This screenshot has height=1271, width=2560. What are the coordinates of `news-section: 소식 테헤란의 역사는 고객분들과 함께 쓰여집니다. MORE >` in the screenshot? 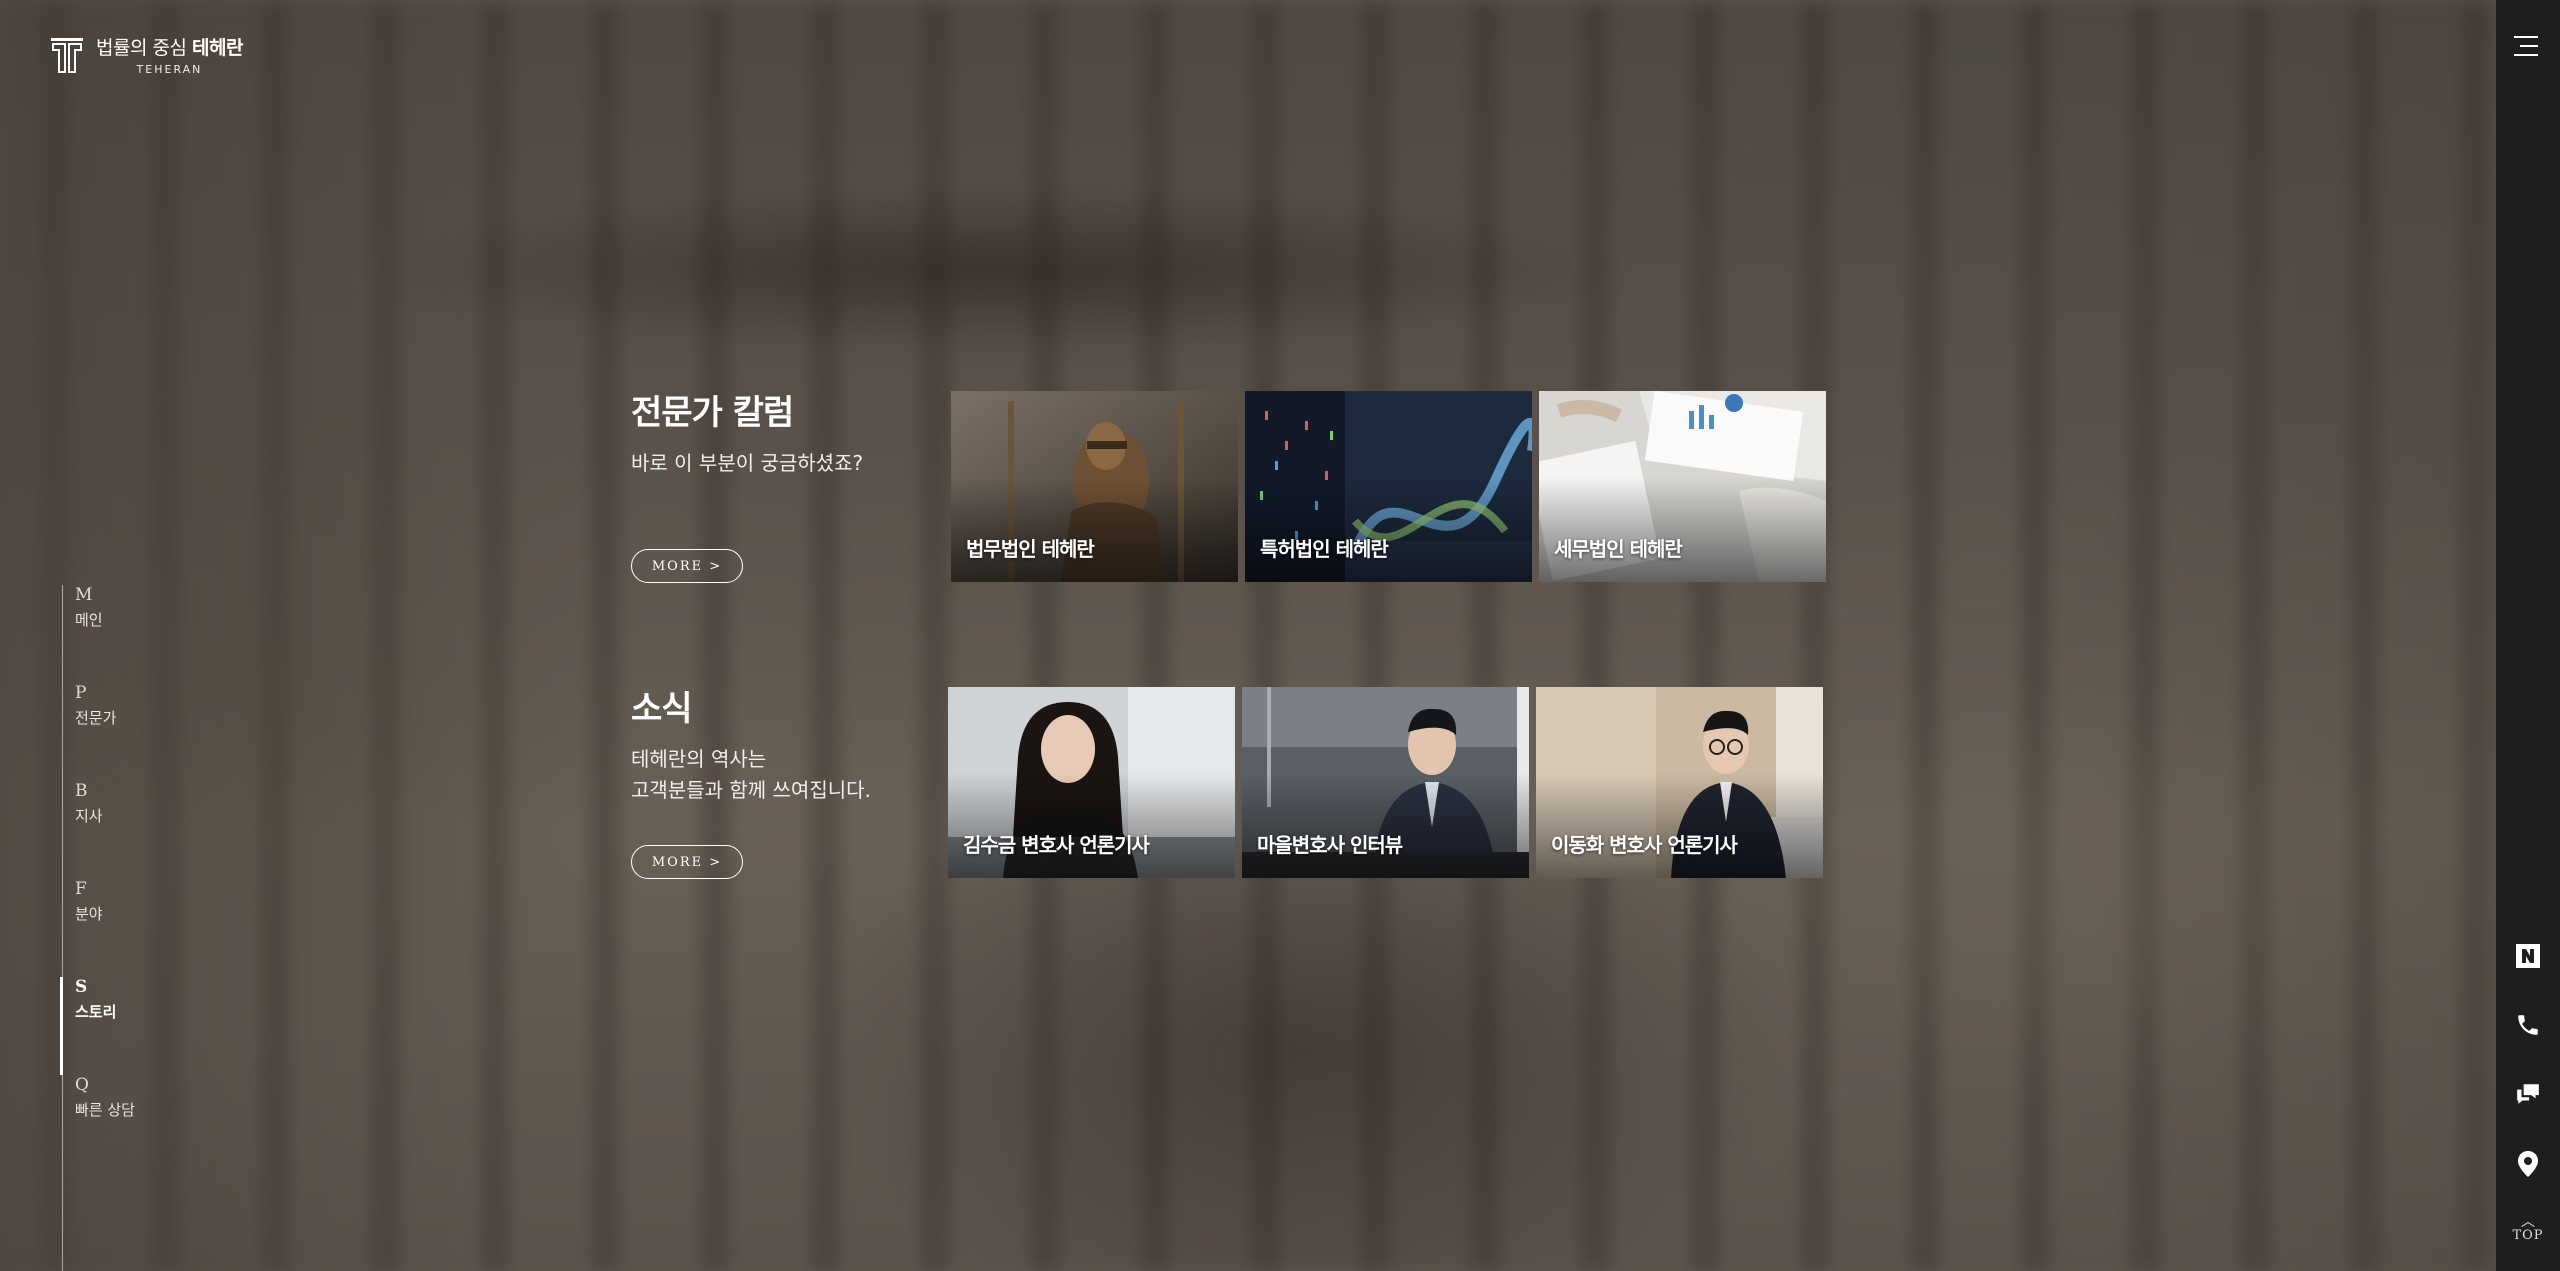 It's located at (751, 780).